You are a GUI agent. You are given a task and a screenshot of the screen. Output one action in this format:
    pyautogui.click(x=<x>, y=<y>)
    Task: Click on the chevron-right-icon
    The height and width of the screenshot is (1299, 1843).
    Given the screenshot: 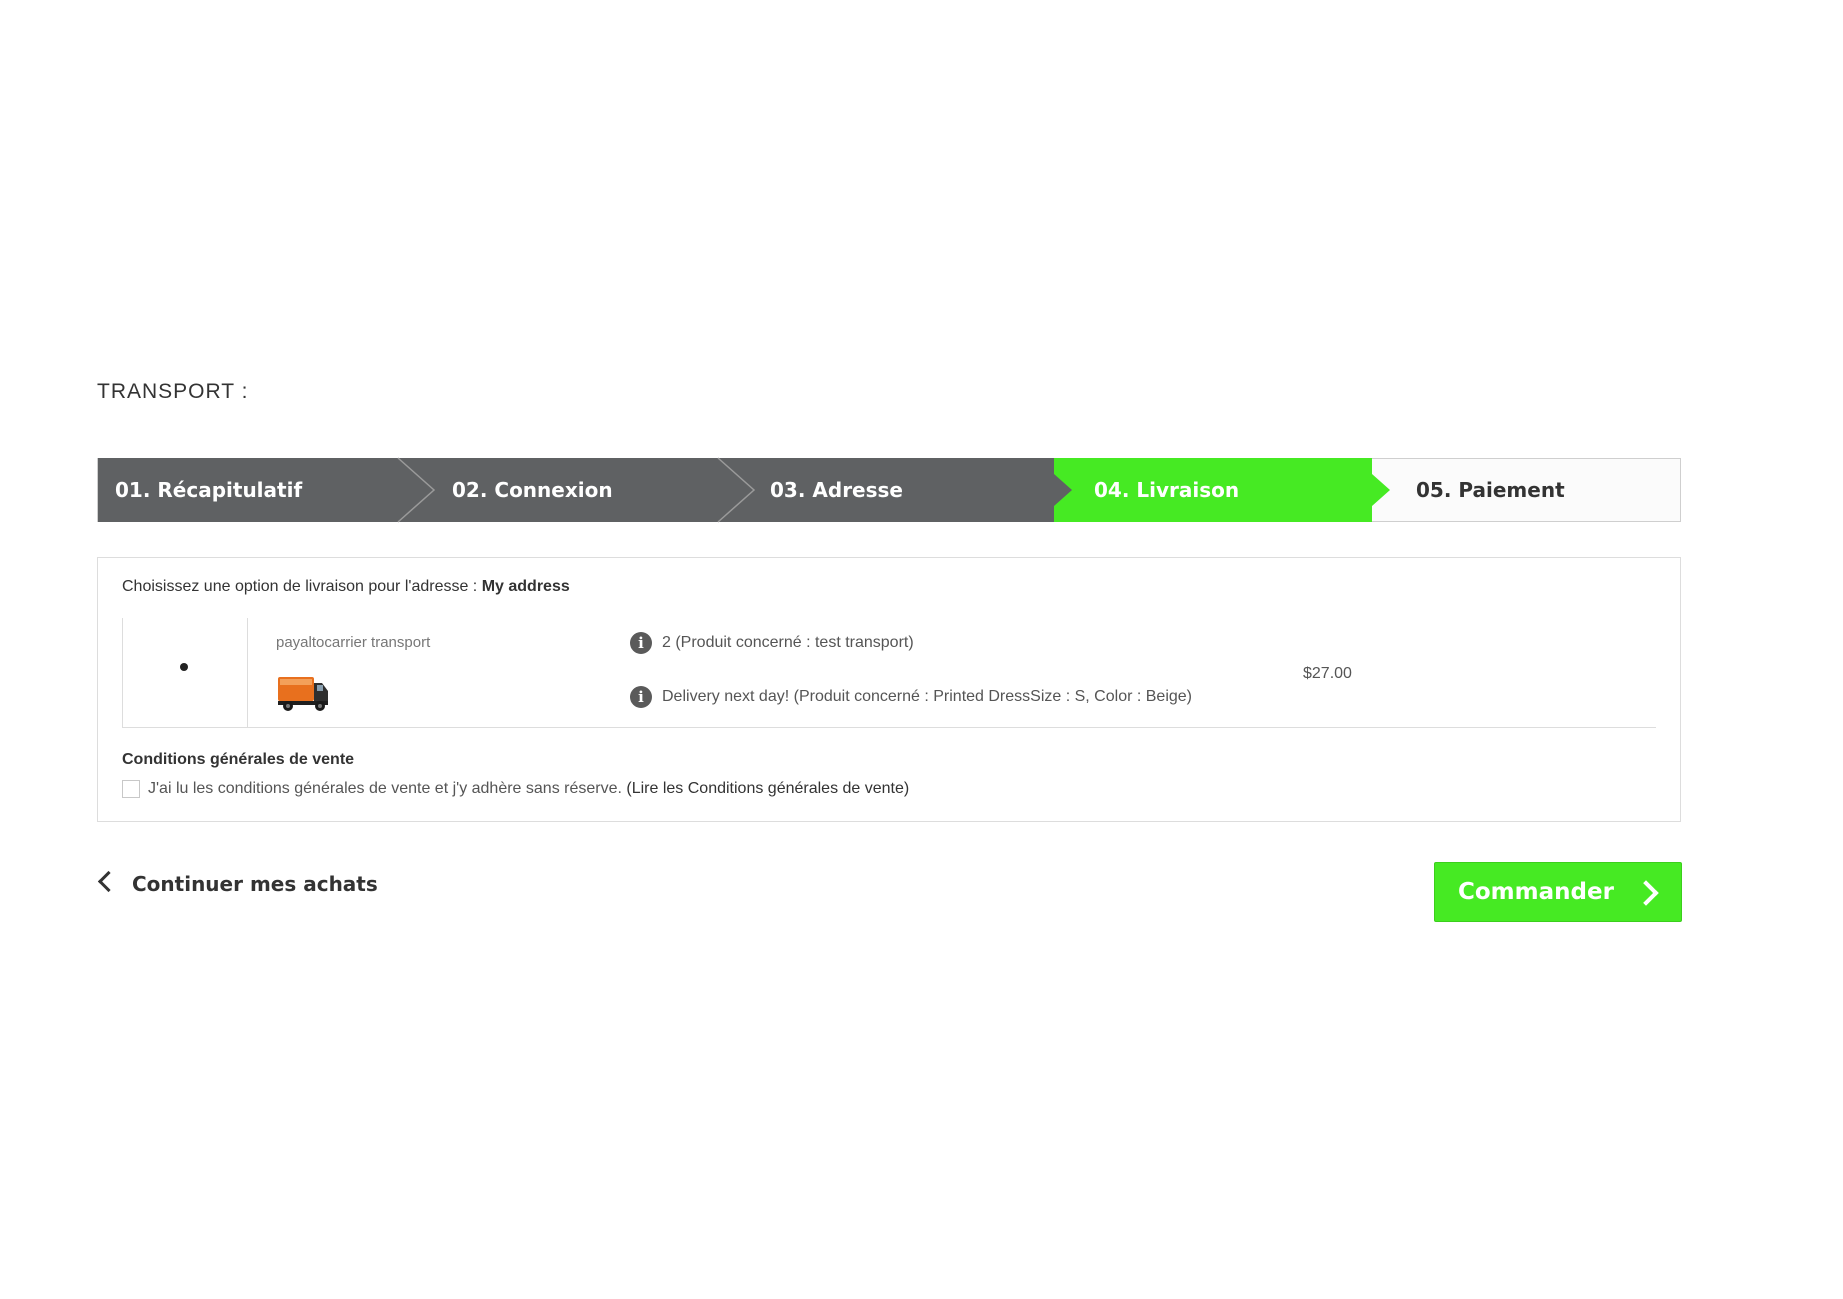 What is the action you would take?
    pyautogui.click(x=1646, y=893)
    